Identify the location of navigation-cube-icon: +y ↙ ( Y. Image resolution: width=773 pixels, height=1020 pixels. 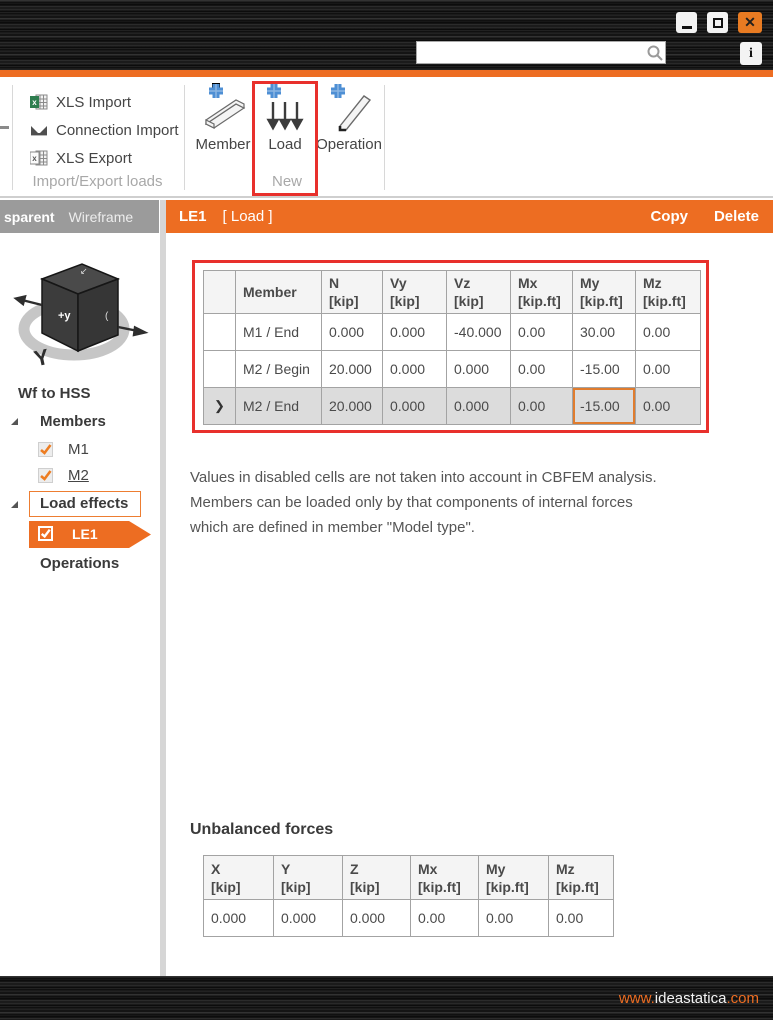
(79, 314).